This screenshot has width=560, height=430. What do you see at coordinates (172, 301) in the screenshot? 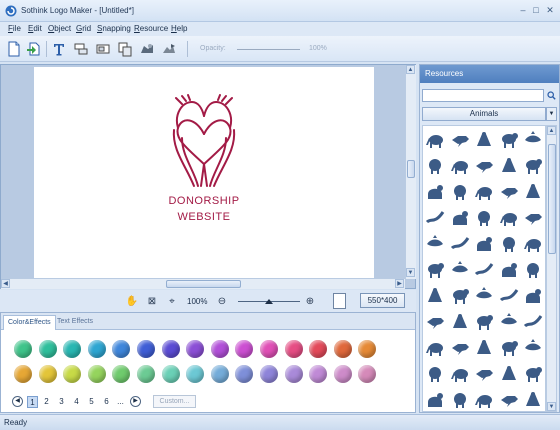
I see `actual-size-icon: ⌖` at bounding box center [172, 301].